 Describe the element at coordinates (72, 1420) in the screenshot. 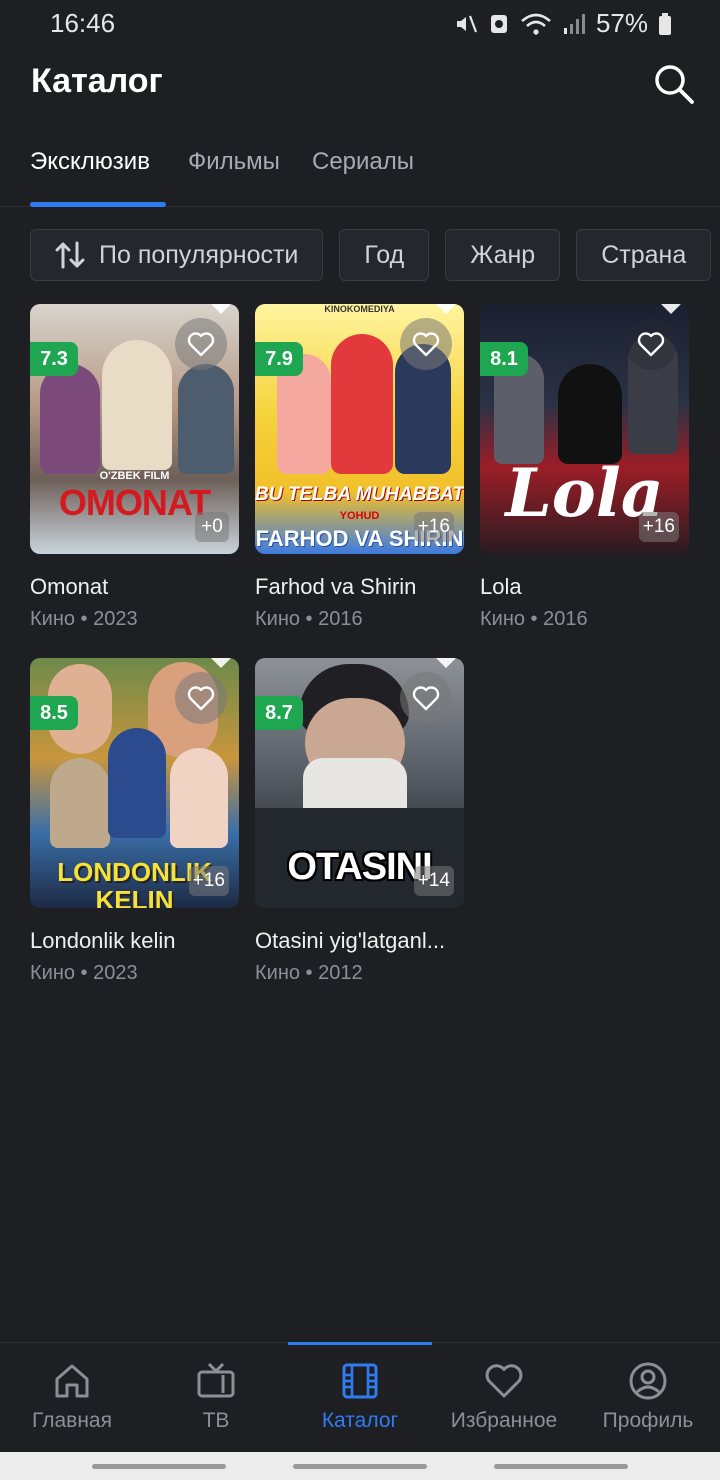

I see `nav-home-label: Главная` at that location.